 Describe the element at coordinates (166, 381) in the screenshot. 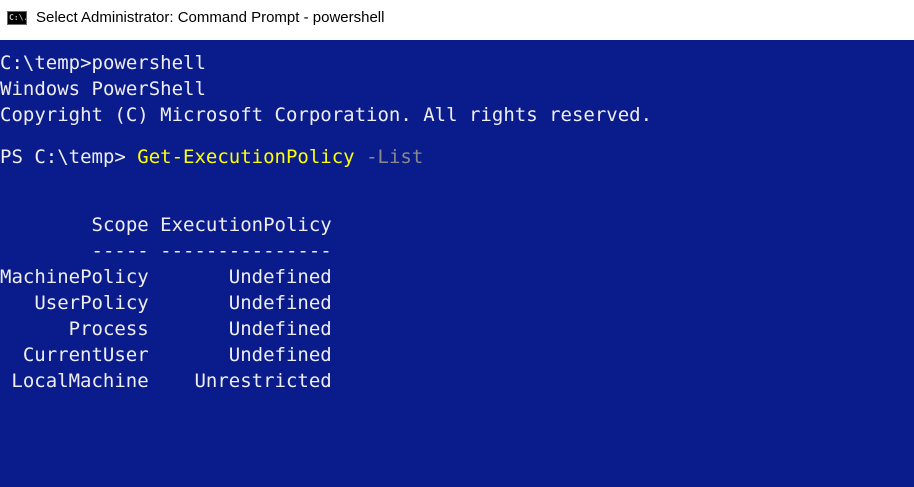

I see `table-row: LocalMachine Unrestricted` at that location.